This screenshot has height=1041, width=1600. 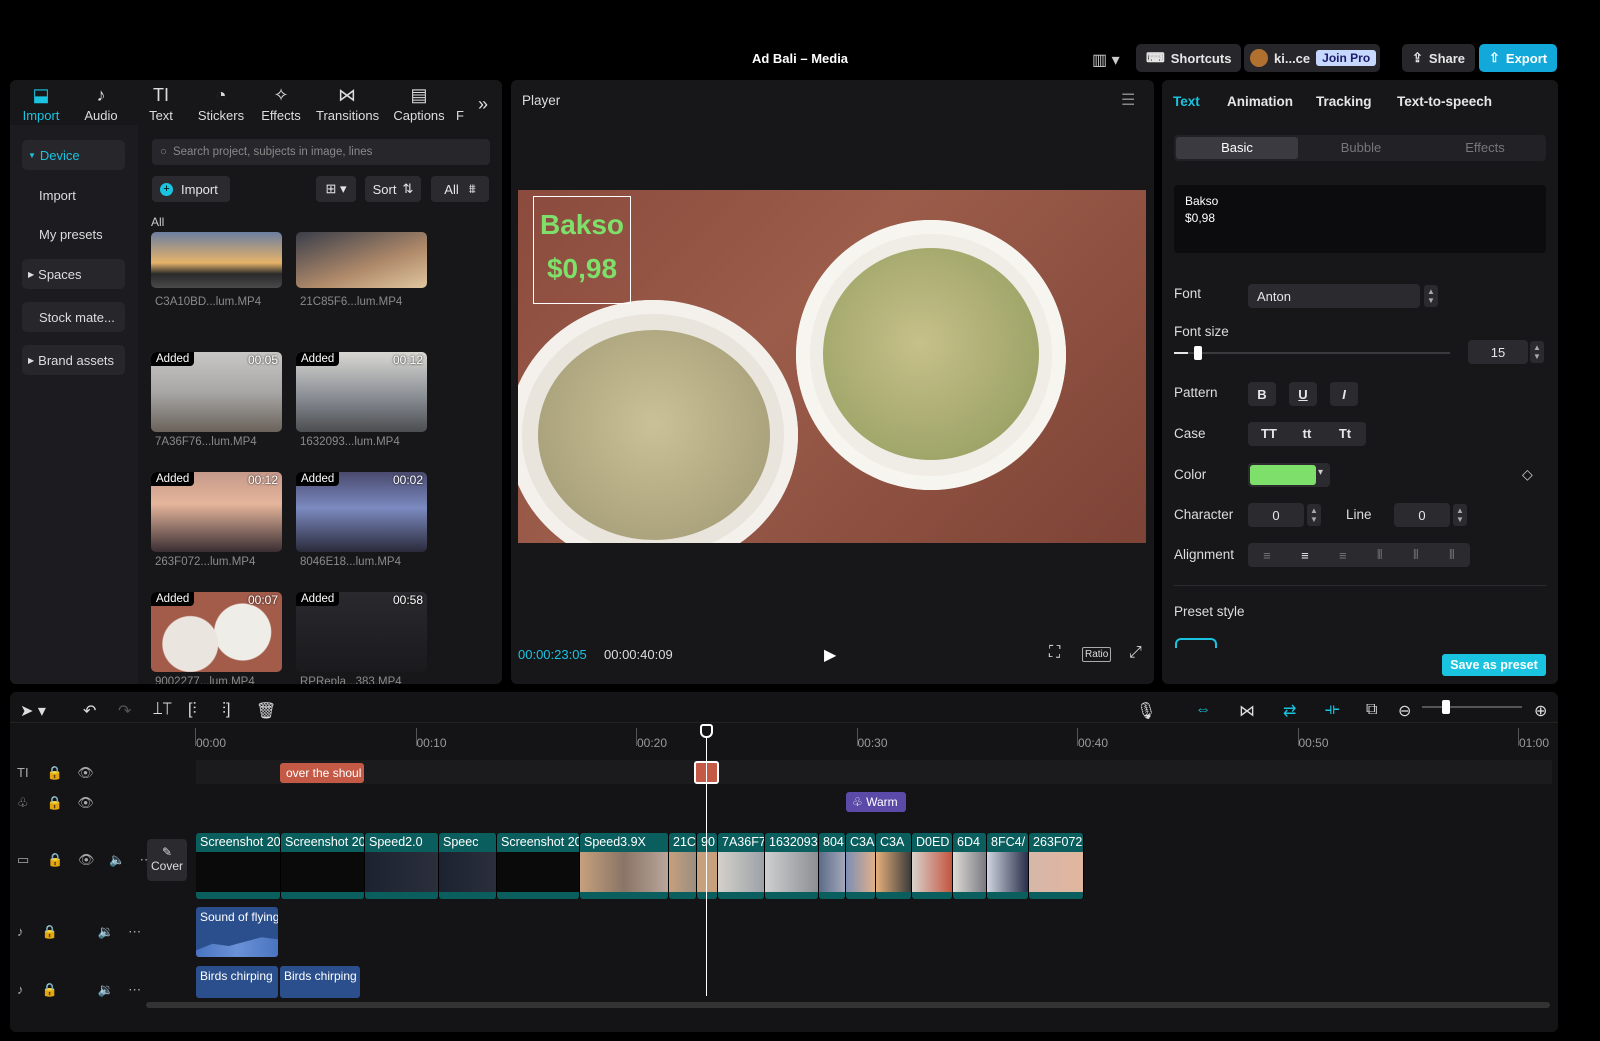 I want to click on line-input: 0, so click(x=1422, y=515).